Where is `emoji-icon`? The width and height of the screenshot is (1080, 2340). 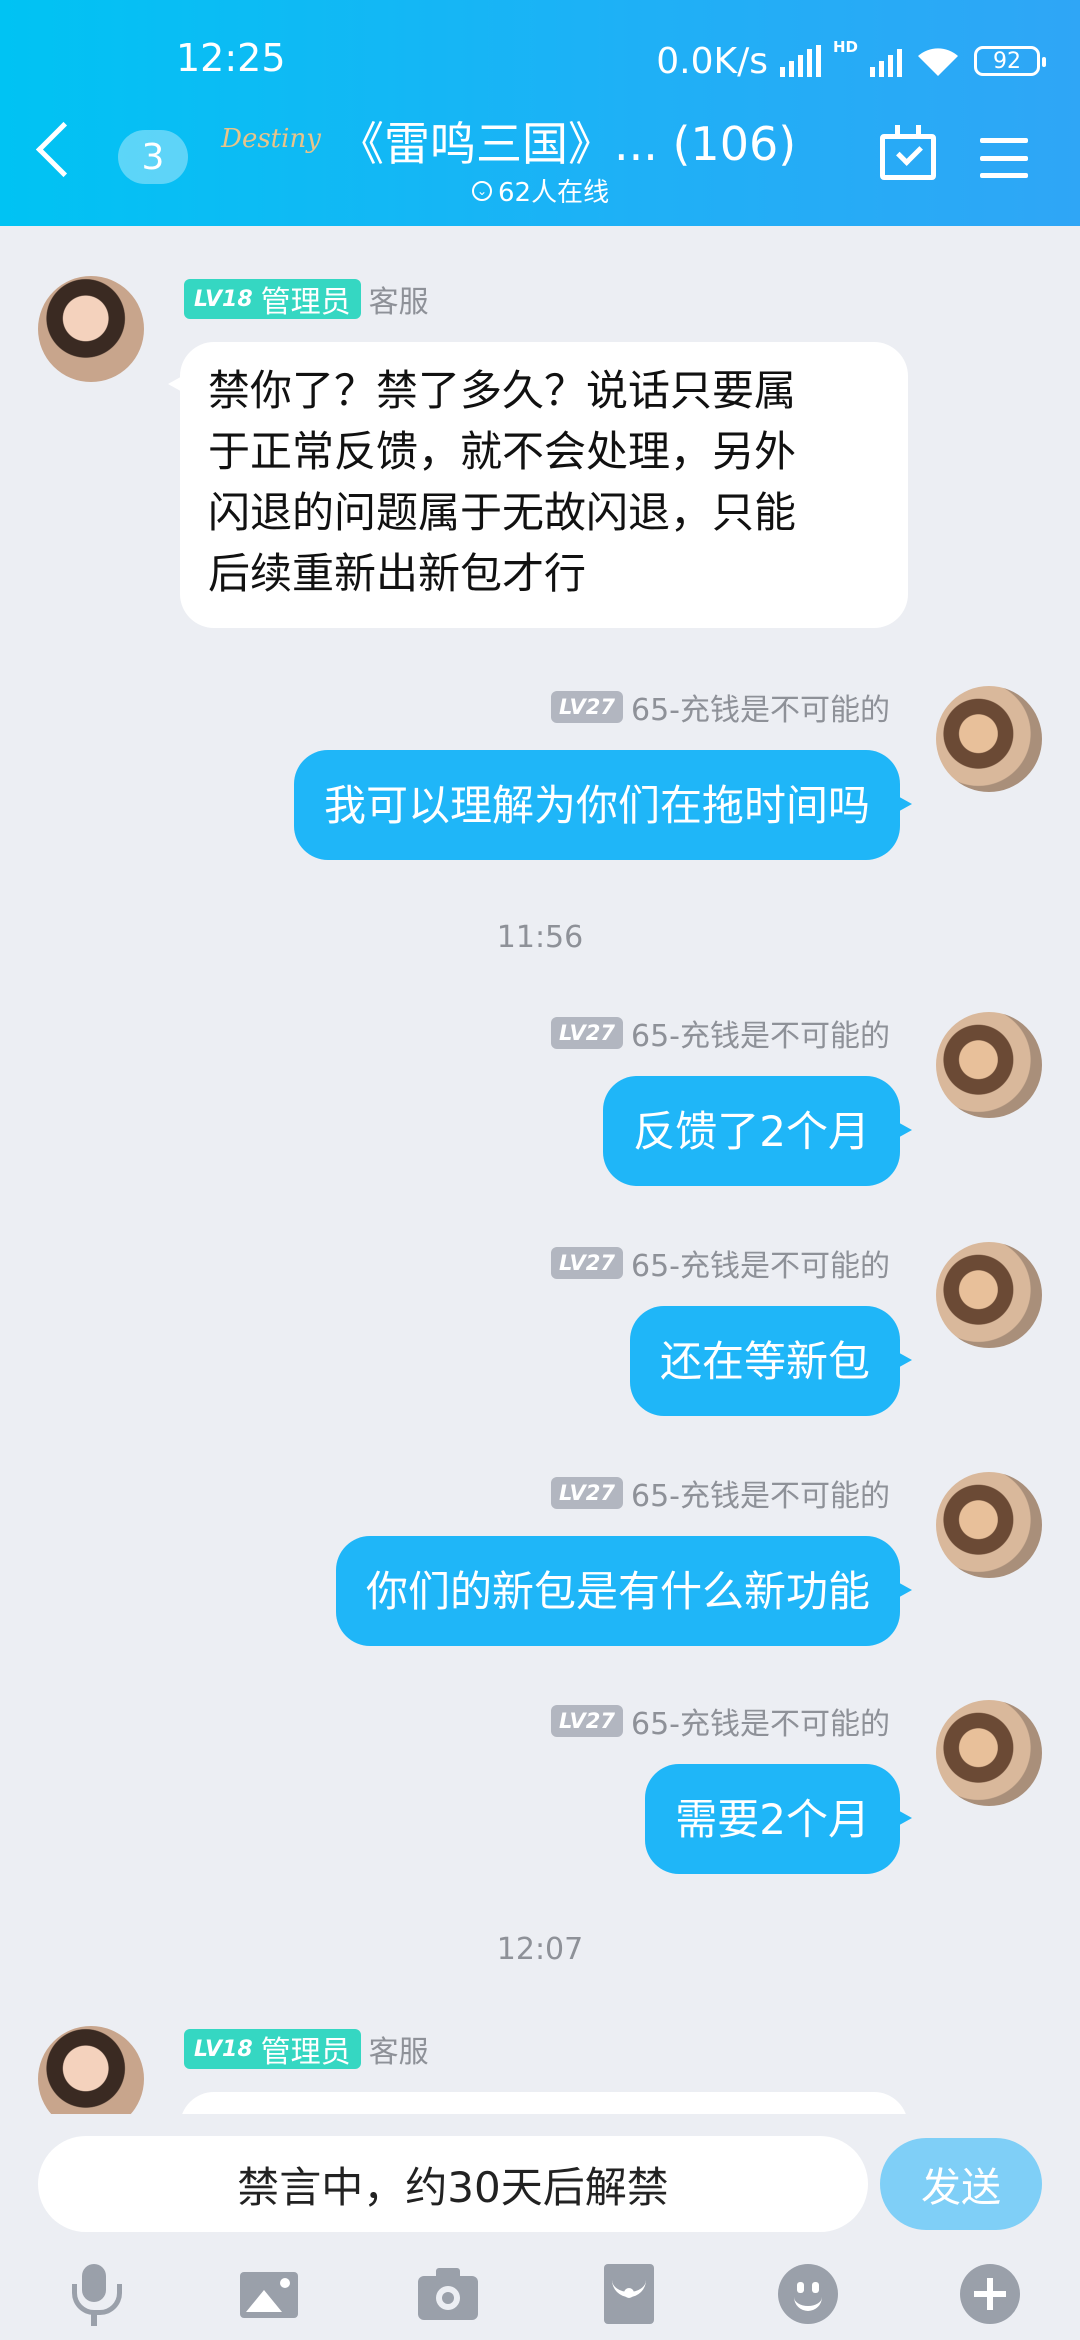
emoji-icon is located at coordinates (808, 2294).